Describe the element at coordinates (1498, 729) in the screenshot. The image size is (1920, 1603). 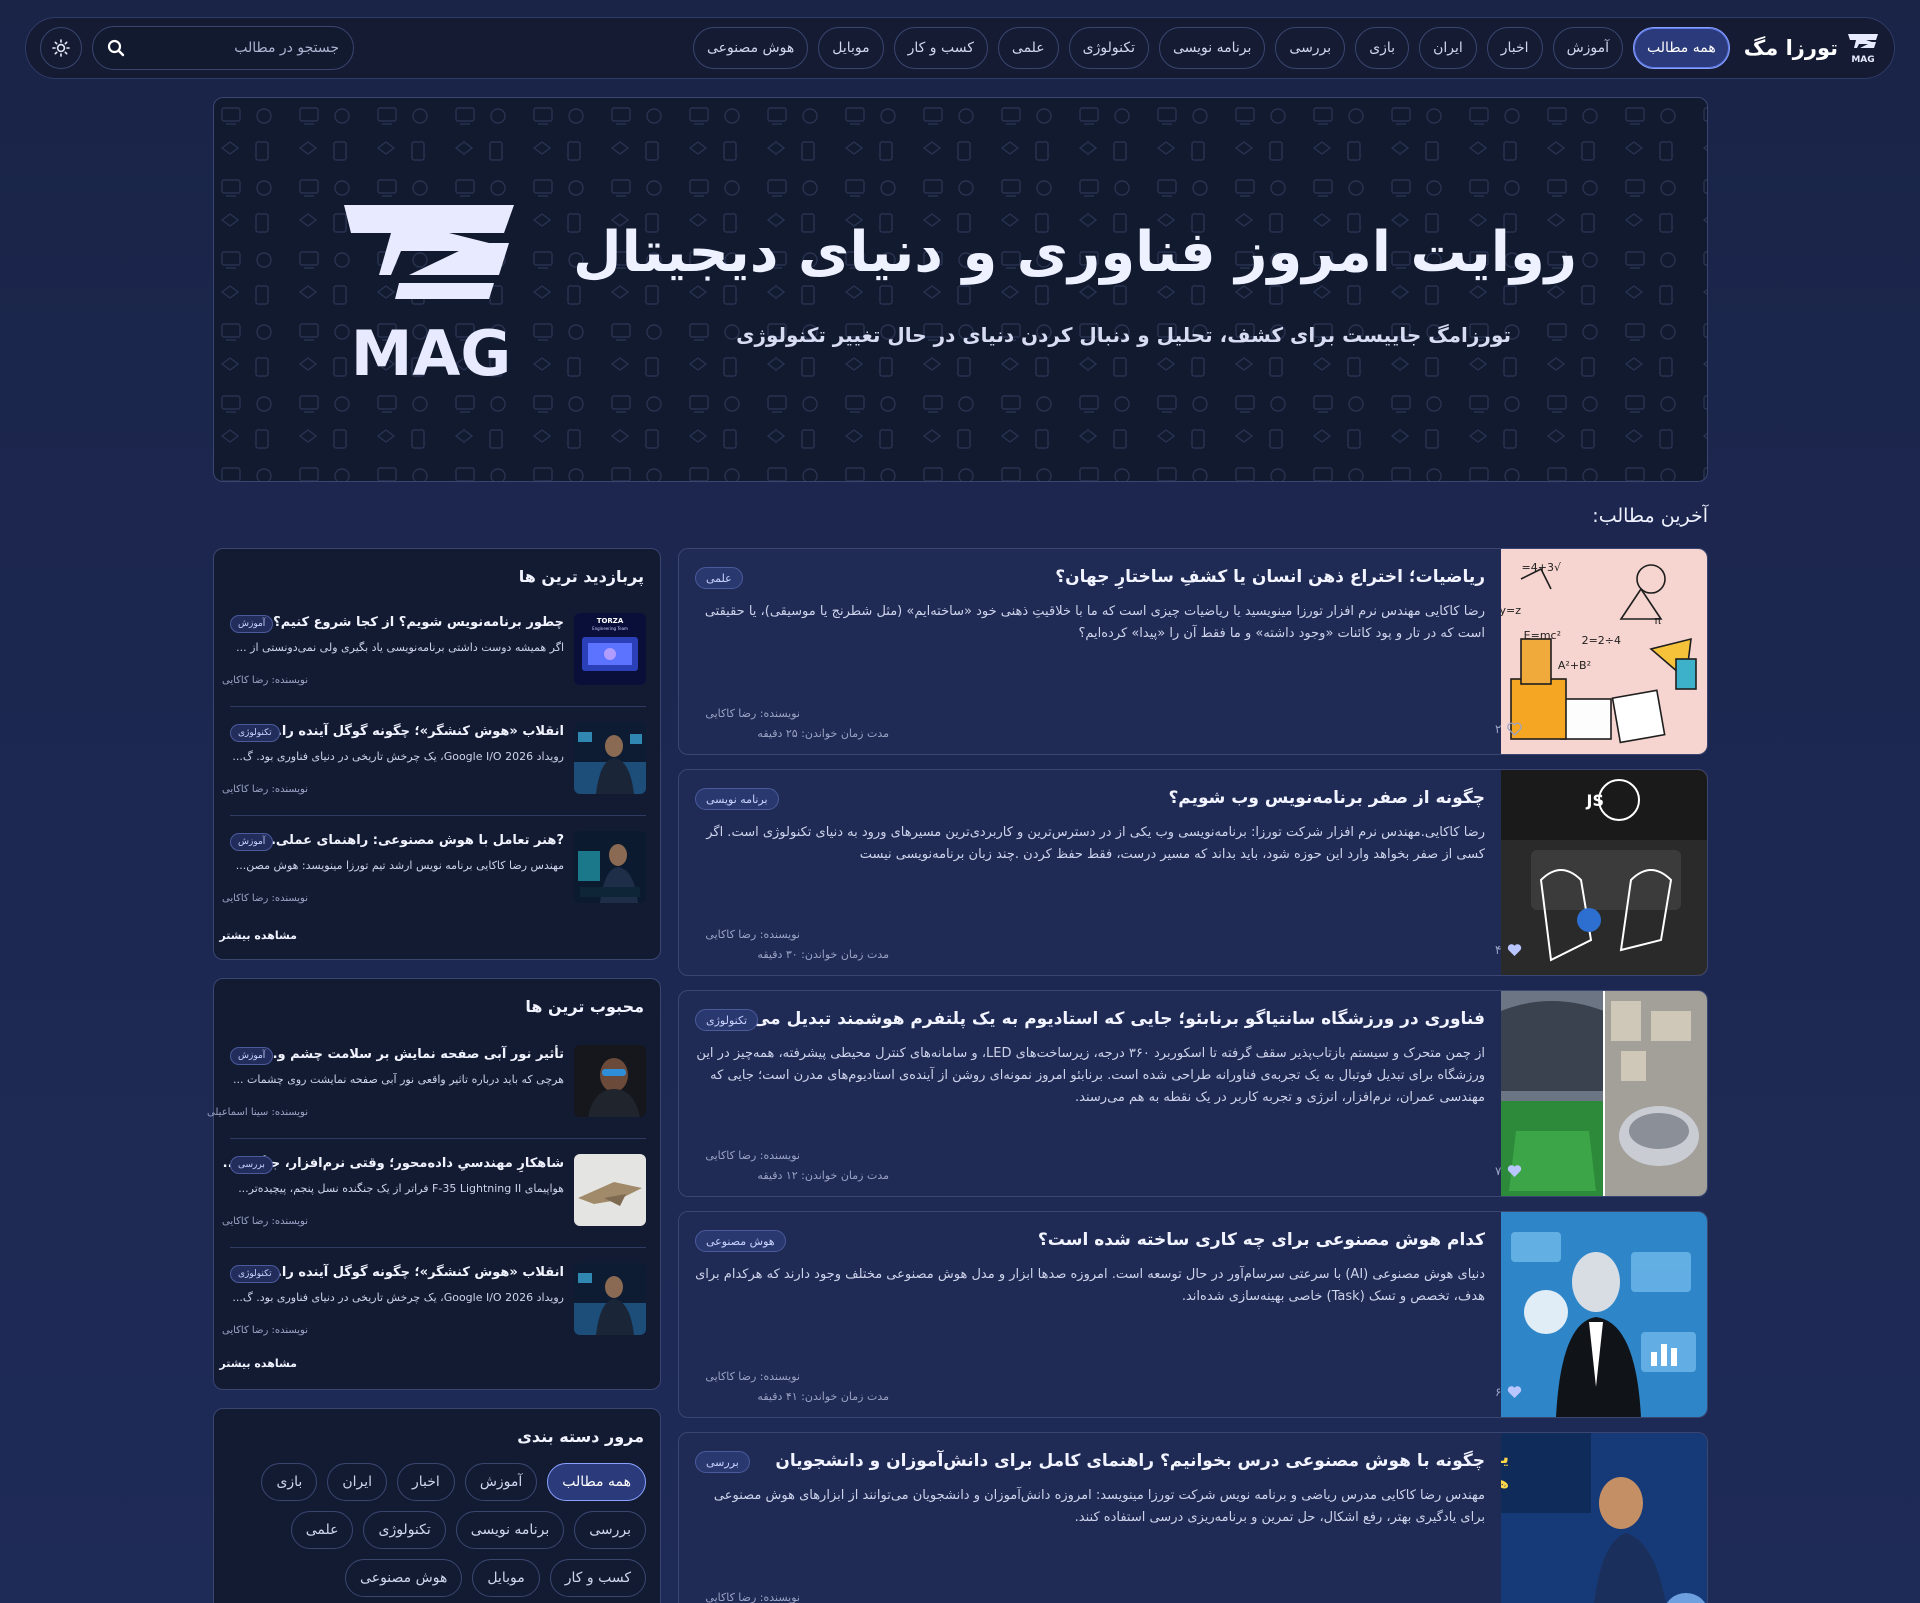
I see `like-count: ۲` at that location.